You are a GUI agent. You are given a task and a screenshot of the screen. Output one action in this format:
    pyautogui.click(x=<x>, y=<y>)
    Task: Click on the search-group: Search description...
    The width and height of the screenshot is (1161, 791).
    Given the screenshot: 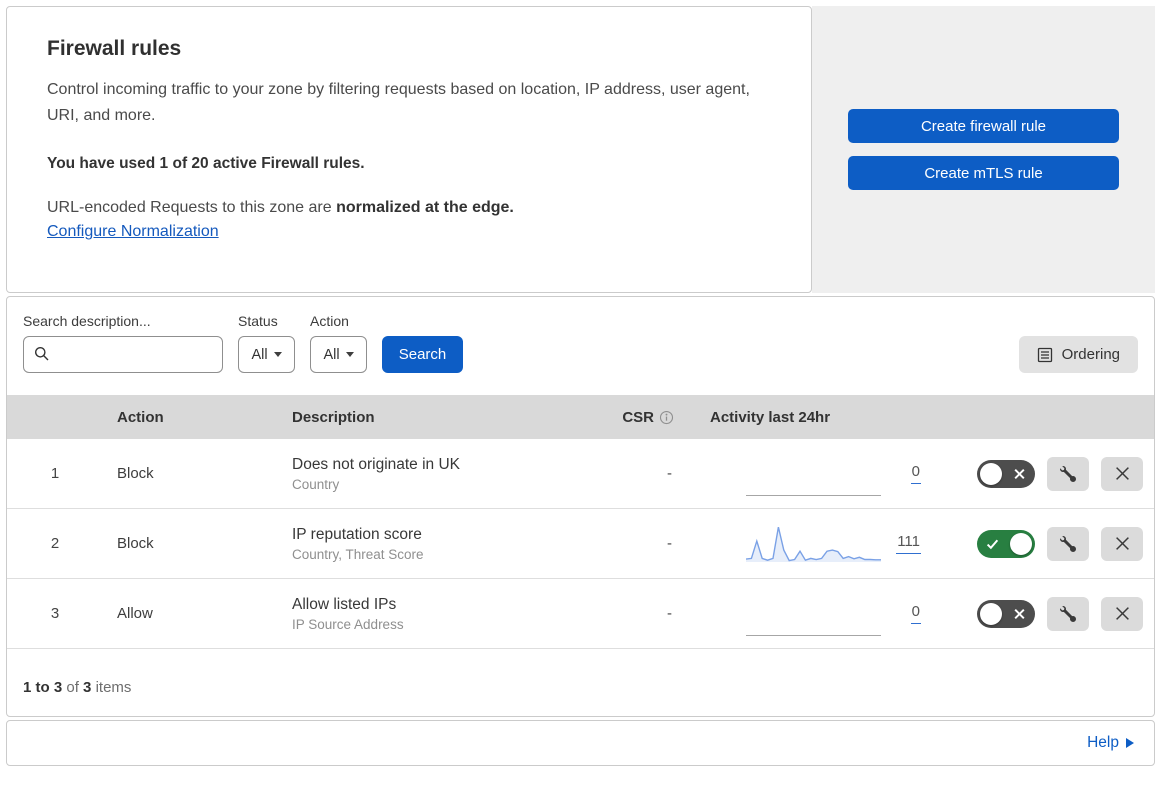 What is the action you would take?
    pyautogui.click(x=123, y=343)
    